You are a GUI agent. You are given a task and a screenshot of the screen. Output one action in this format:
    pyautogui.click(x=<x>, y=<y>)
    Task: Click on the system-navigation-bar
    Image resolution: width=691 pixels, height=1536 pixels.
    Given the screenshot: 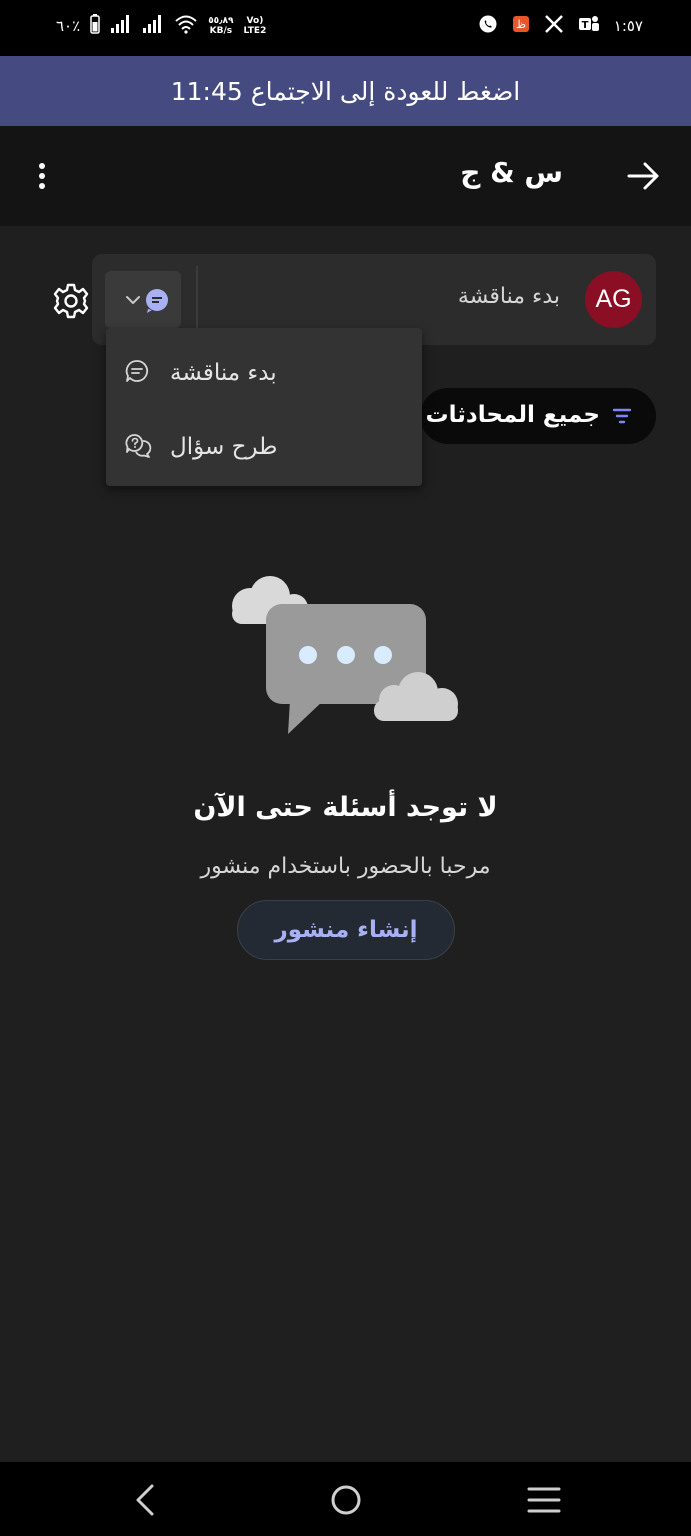 What is the action you would take?
    pyautogui.click(x=345, y=1499)
    